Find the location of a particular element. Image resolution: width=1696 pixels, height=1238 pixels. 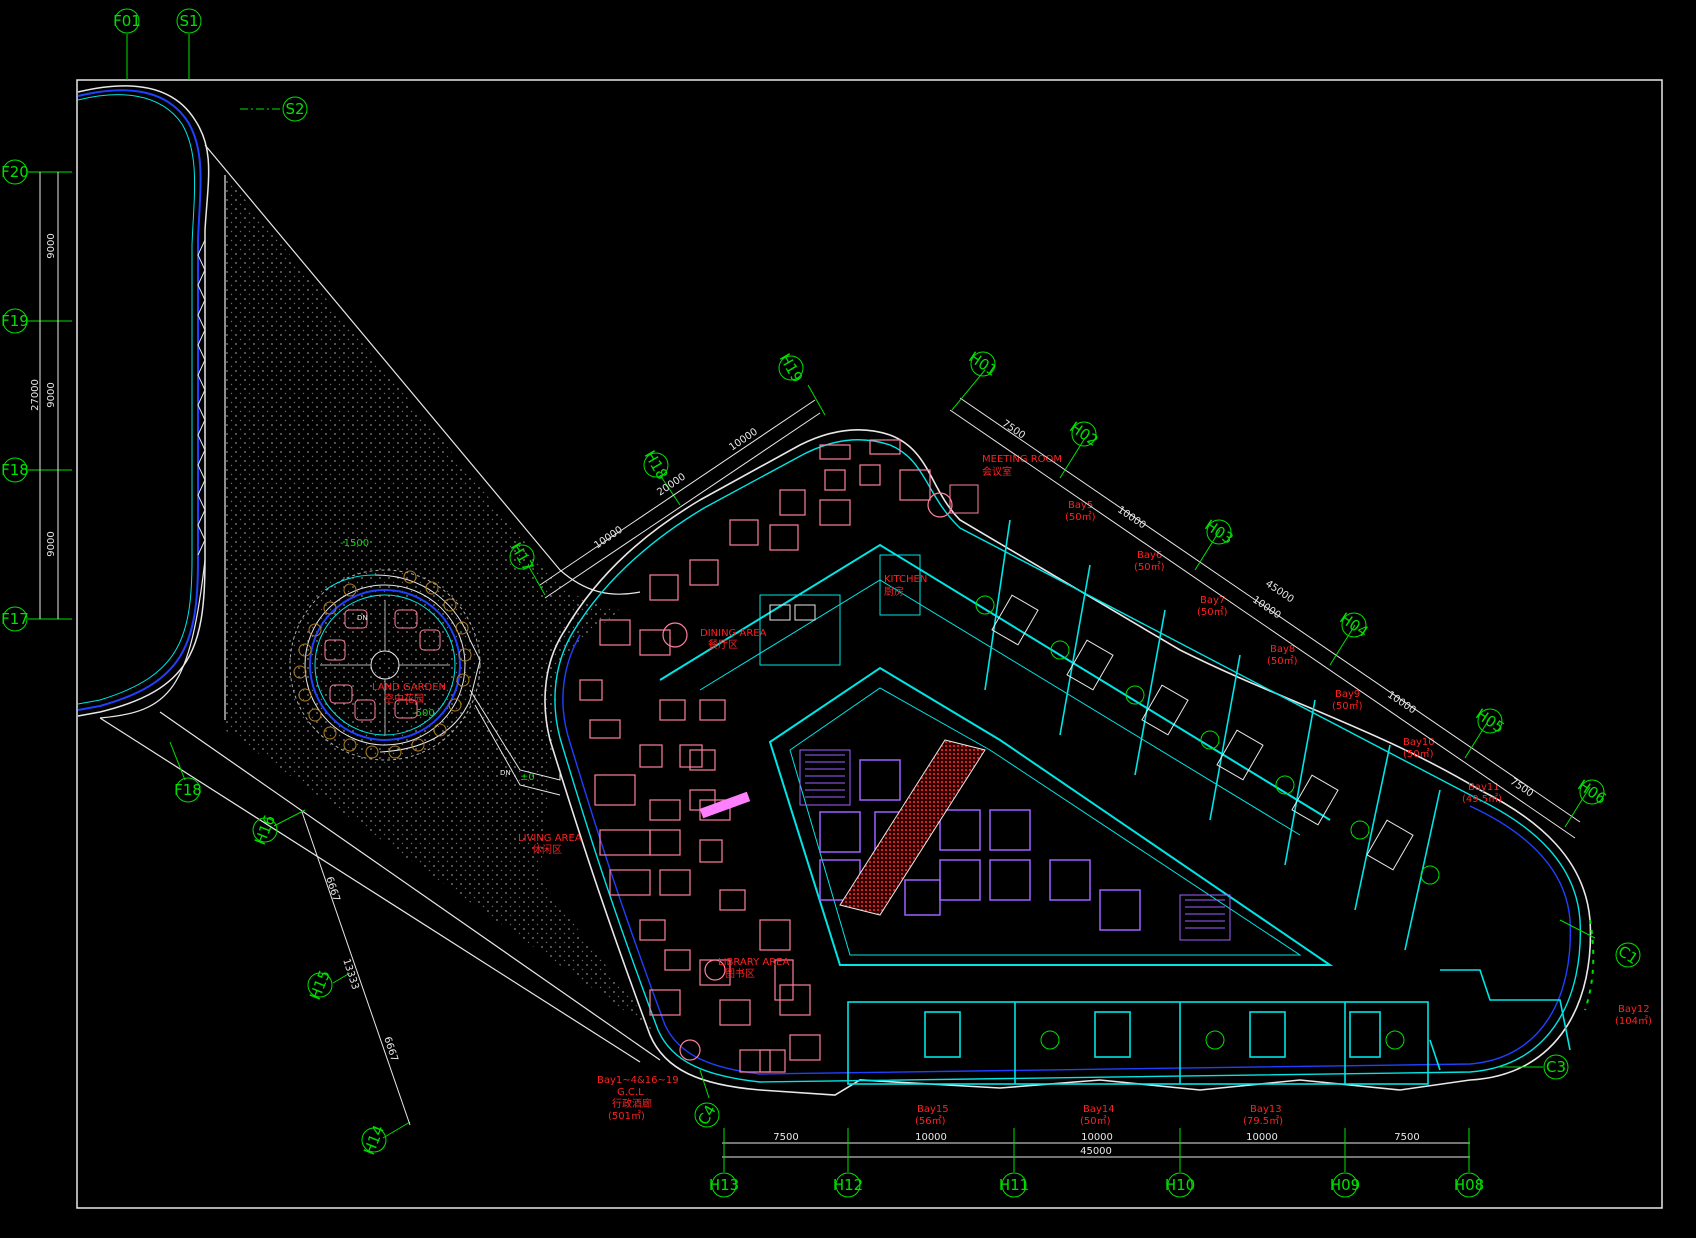

grid-bubble-f20: F20 is located at coordinates (15, 172).